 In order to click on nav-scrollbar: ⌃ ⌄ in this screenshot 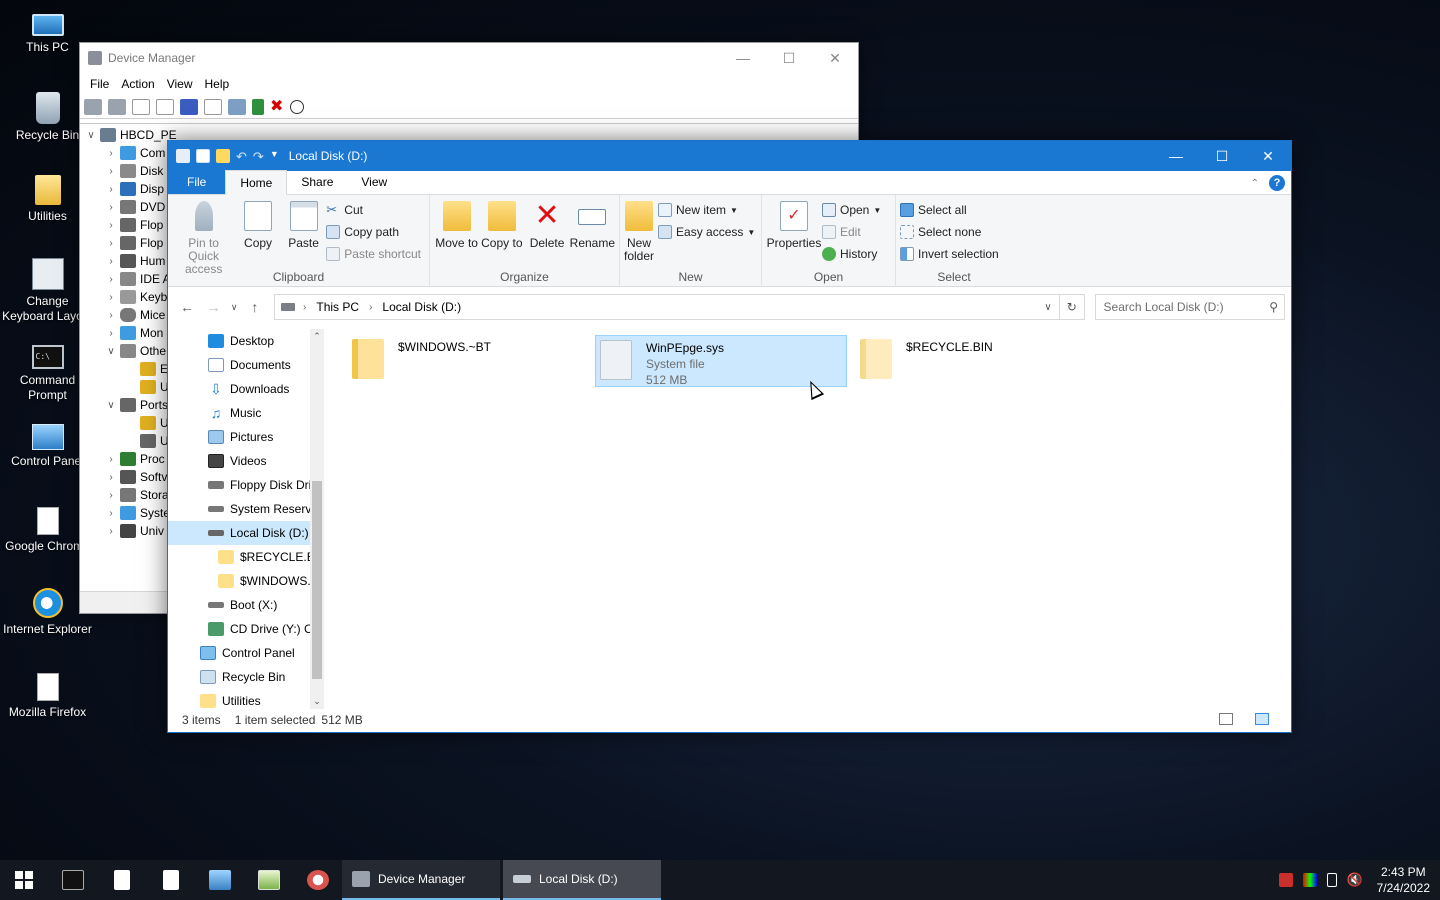, I will do `click(317, 519)`.